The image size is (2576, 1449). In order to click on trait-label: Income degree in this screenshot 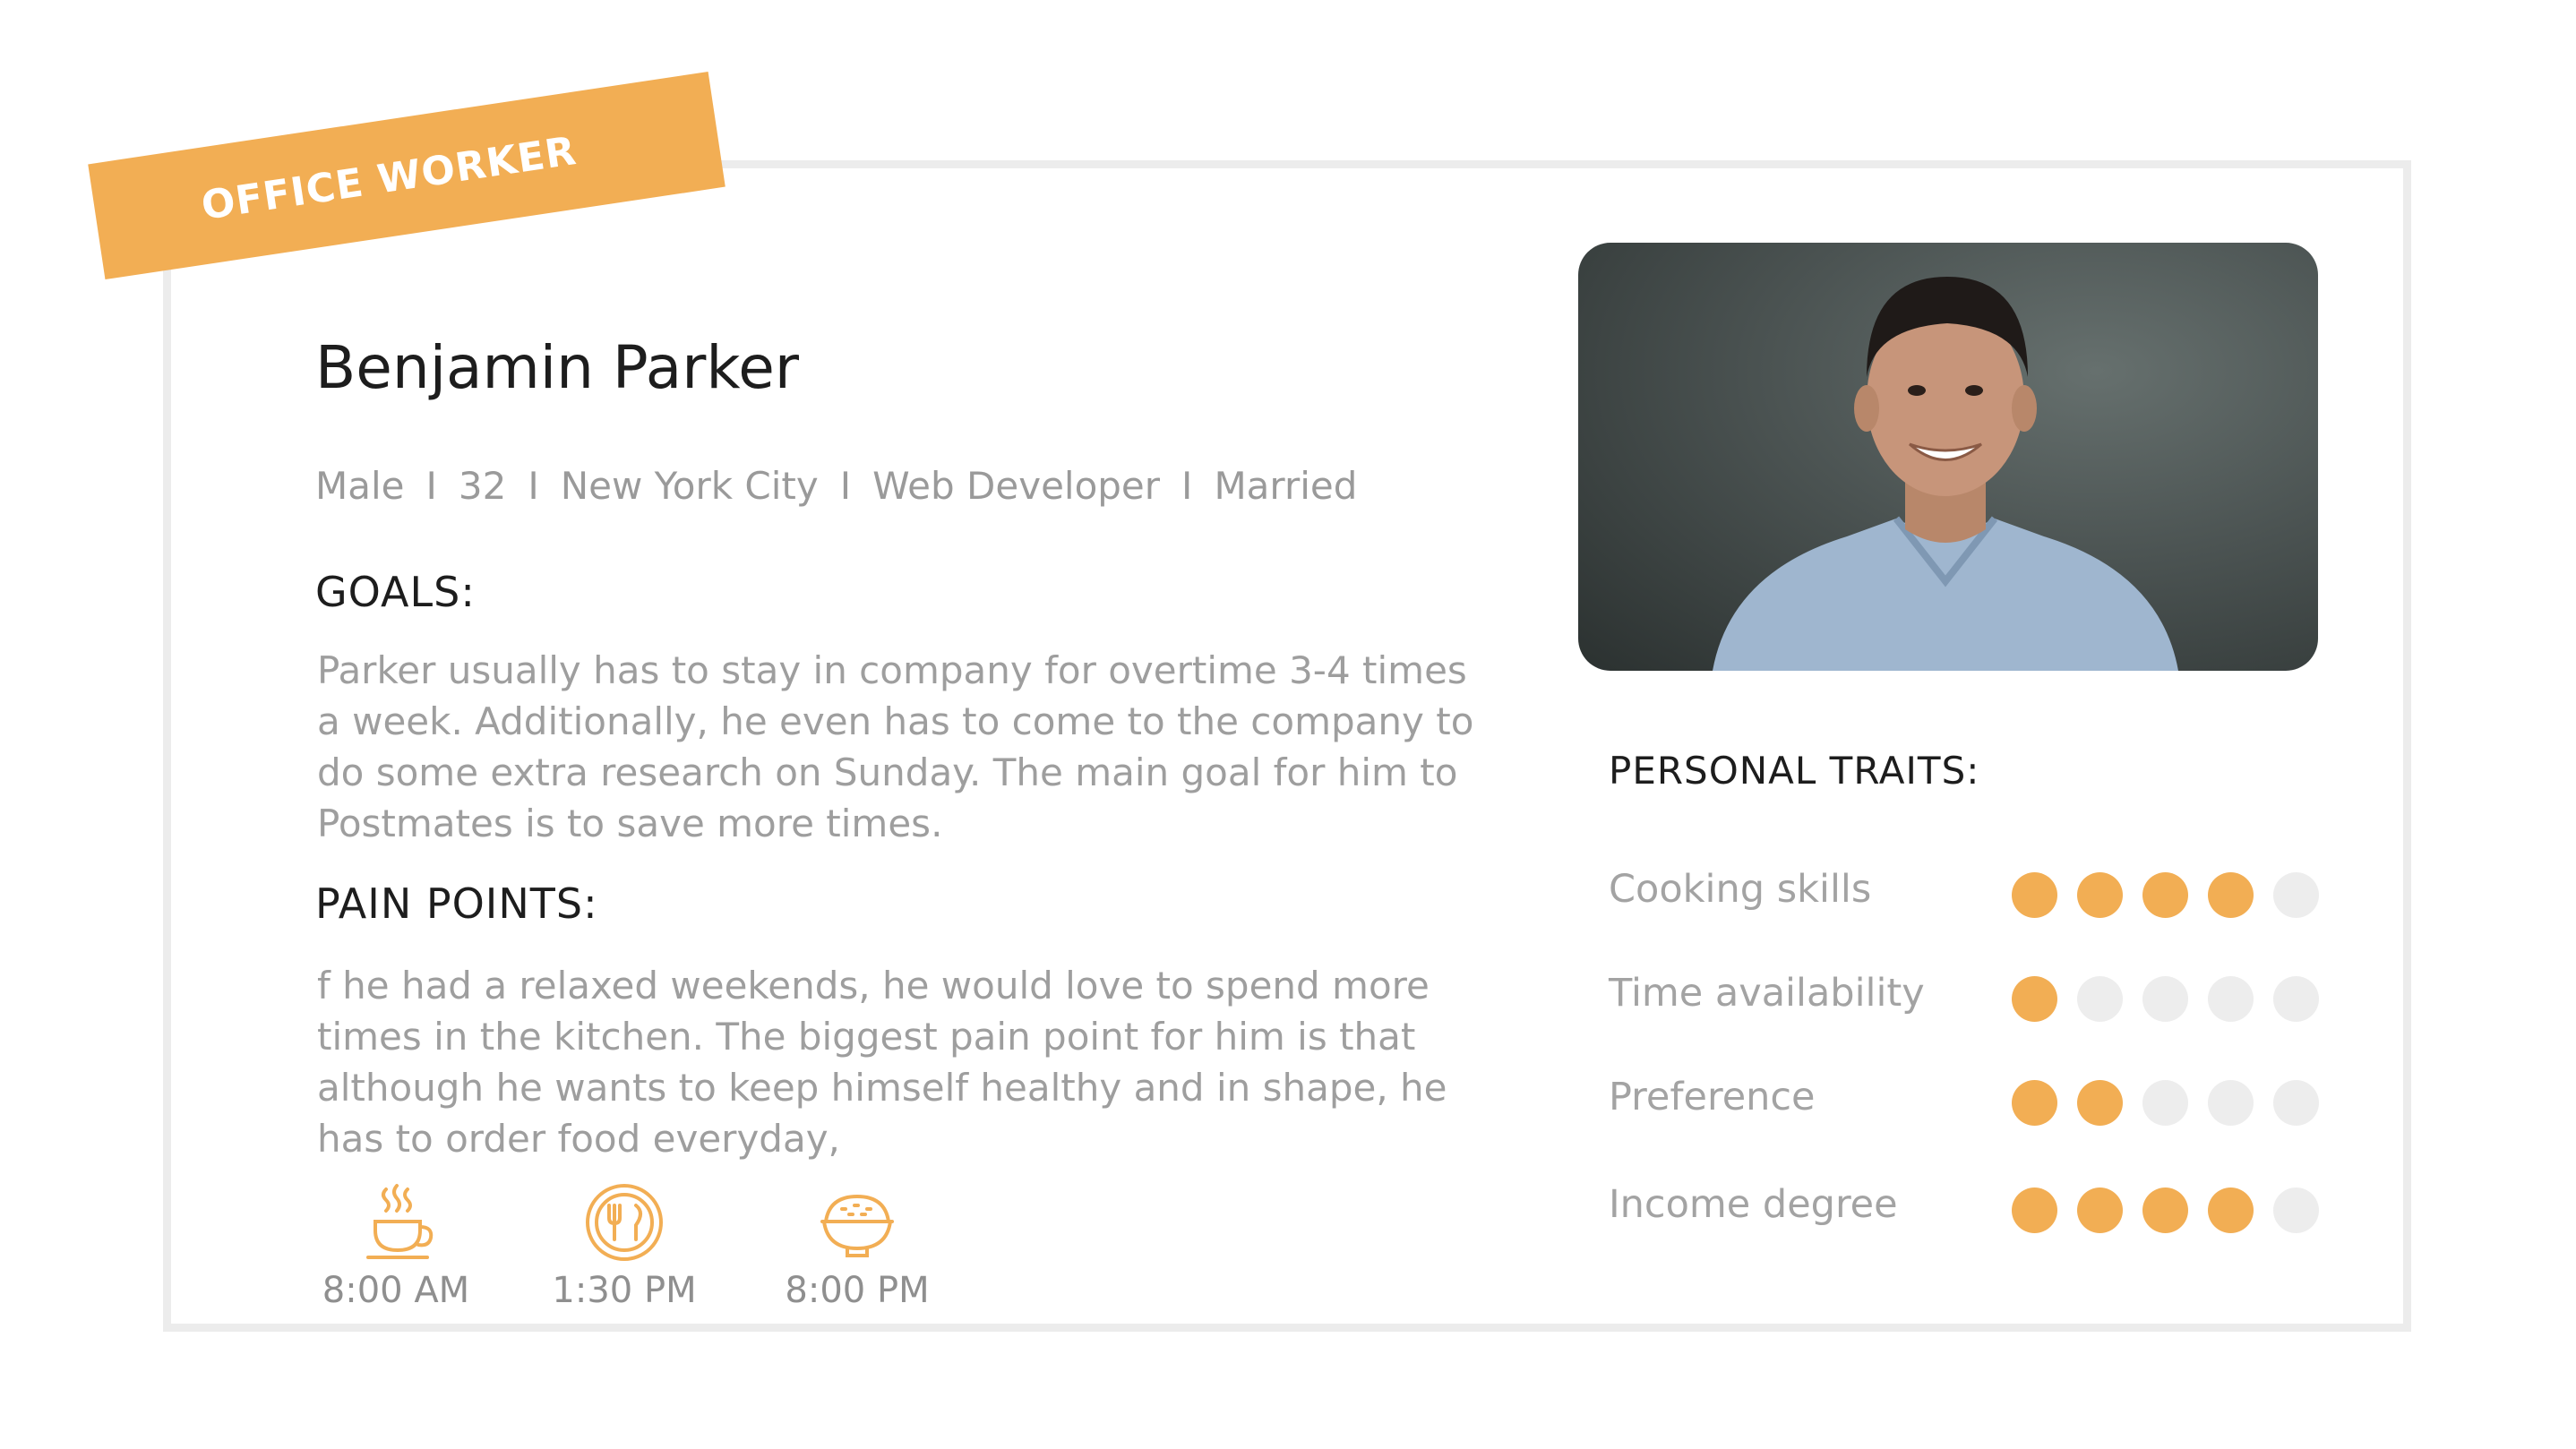, I will do `click(1753, 1204)`.